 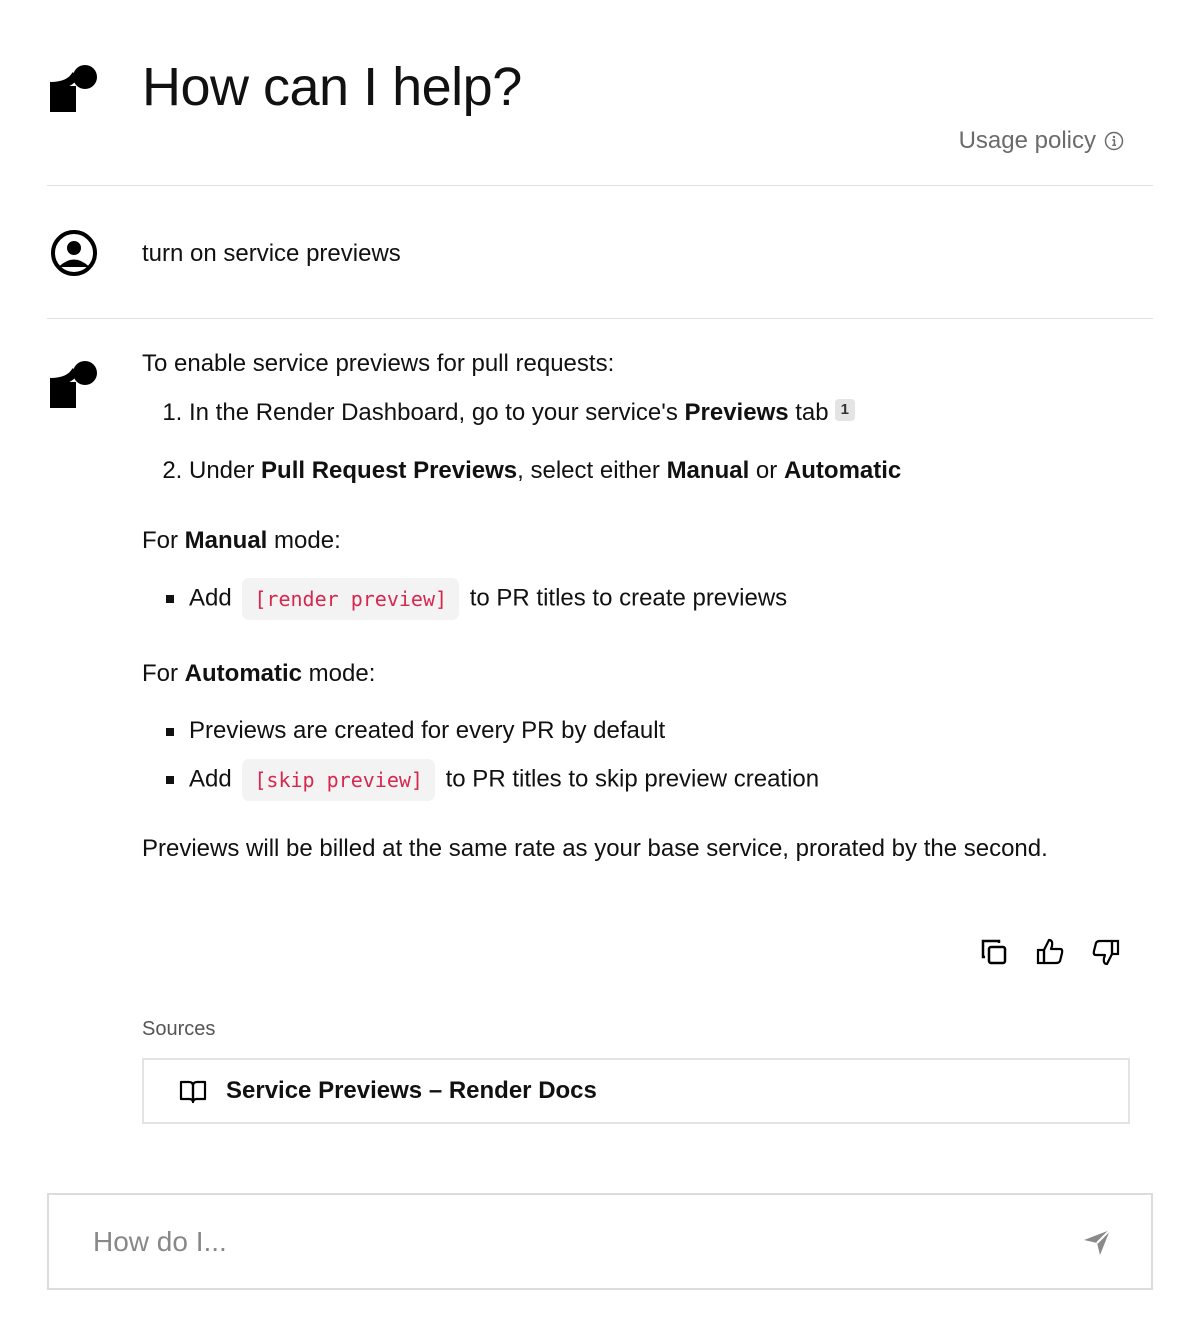 I want to click on usage-policy-link: Usage policy, so click(x=1041, y=141).